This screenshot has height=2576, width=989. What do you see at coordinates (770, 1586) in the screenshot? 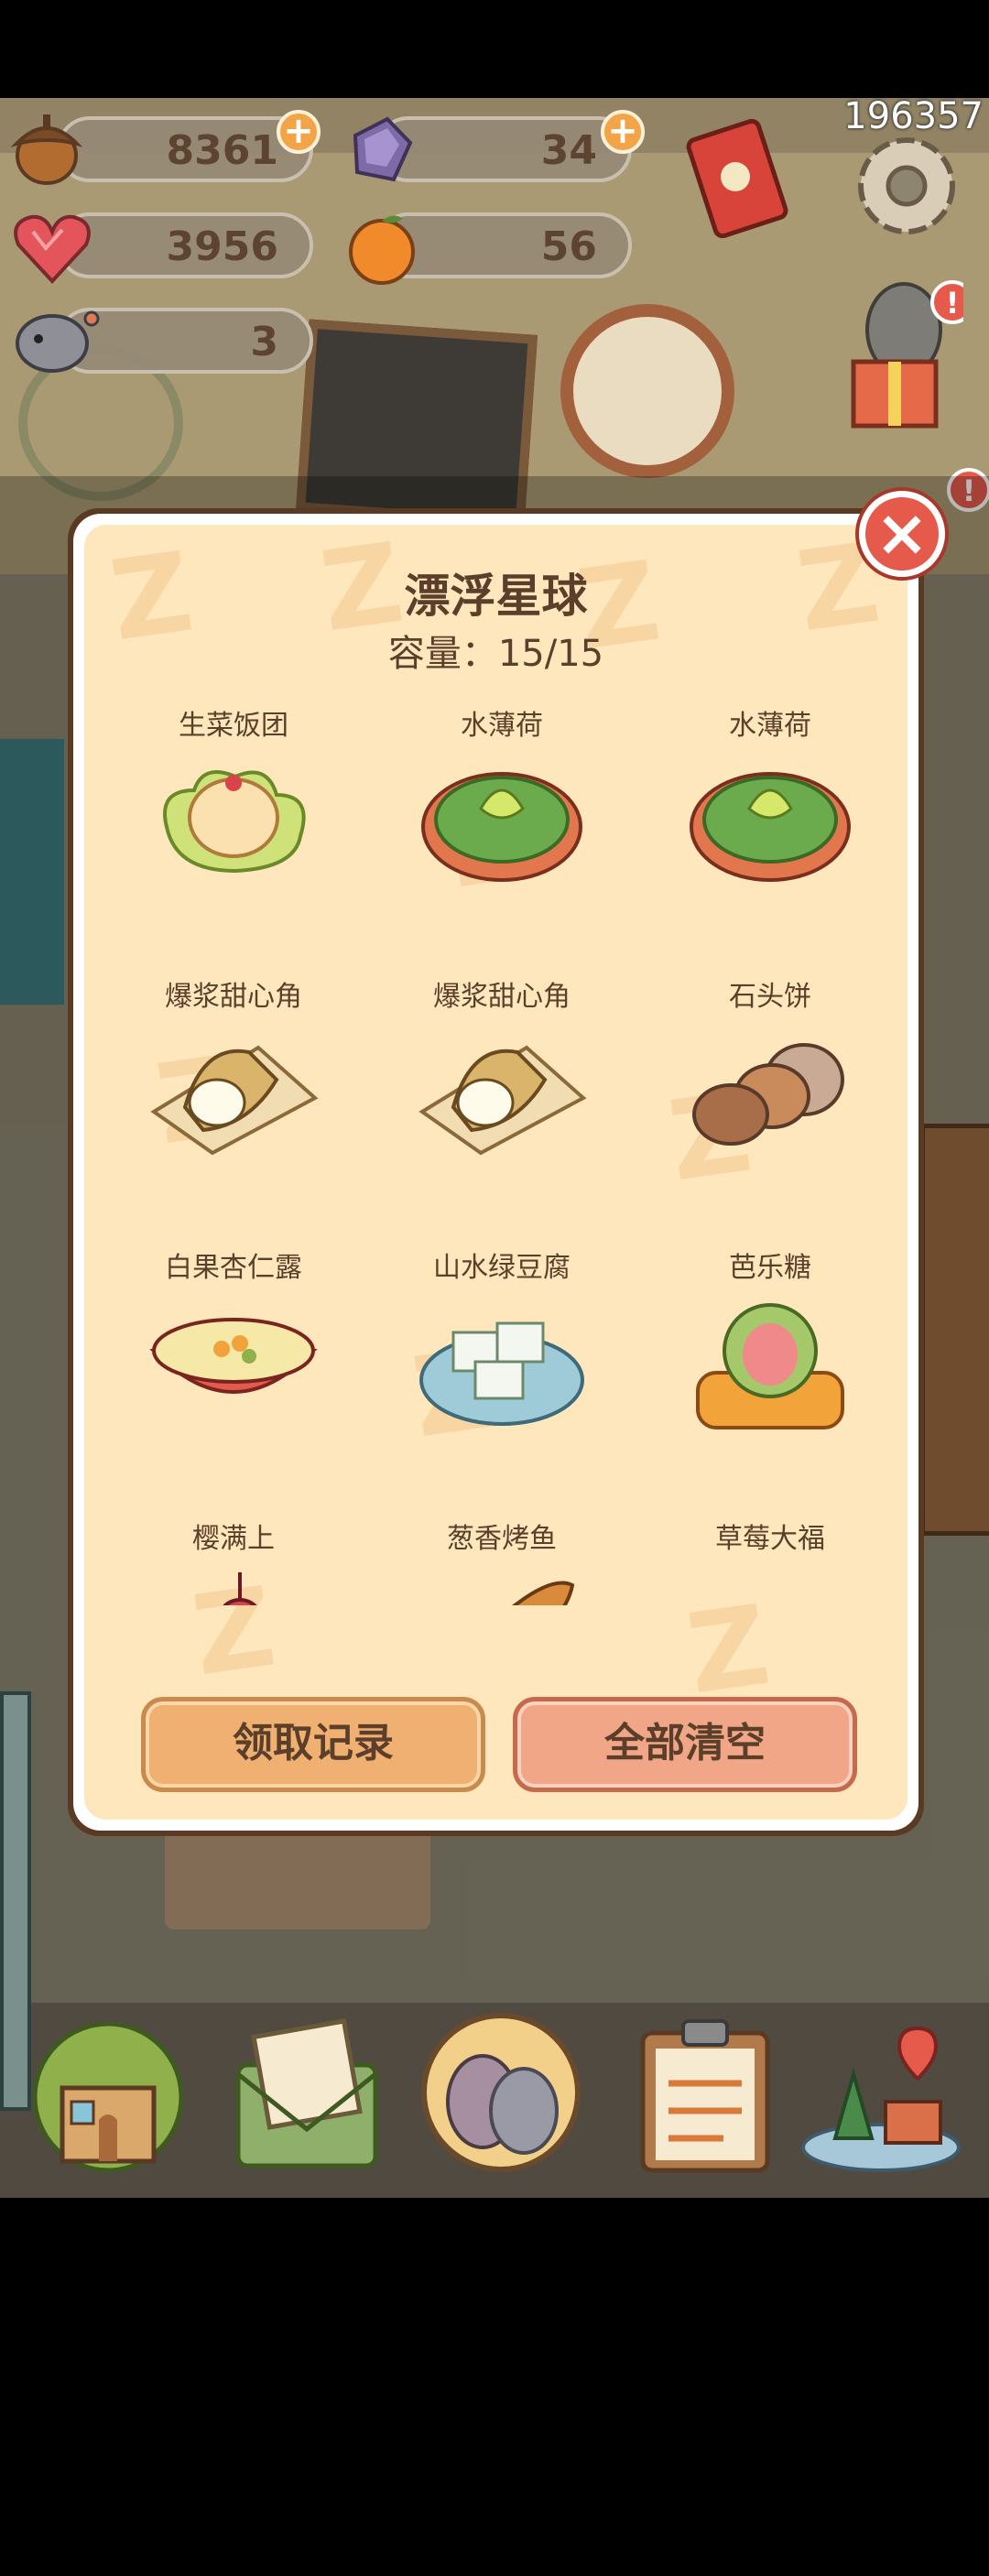
I see `strawberry-daifuku-icon` at bounding box center [770, 1586].